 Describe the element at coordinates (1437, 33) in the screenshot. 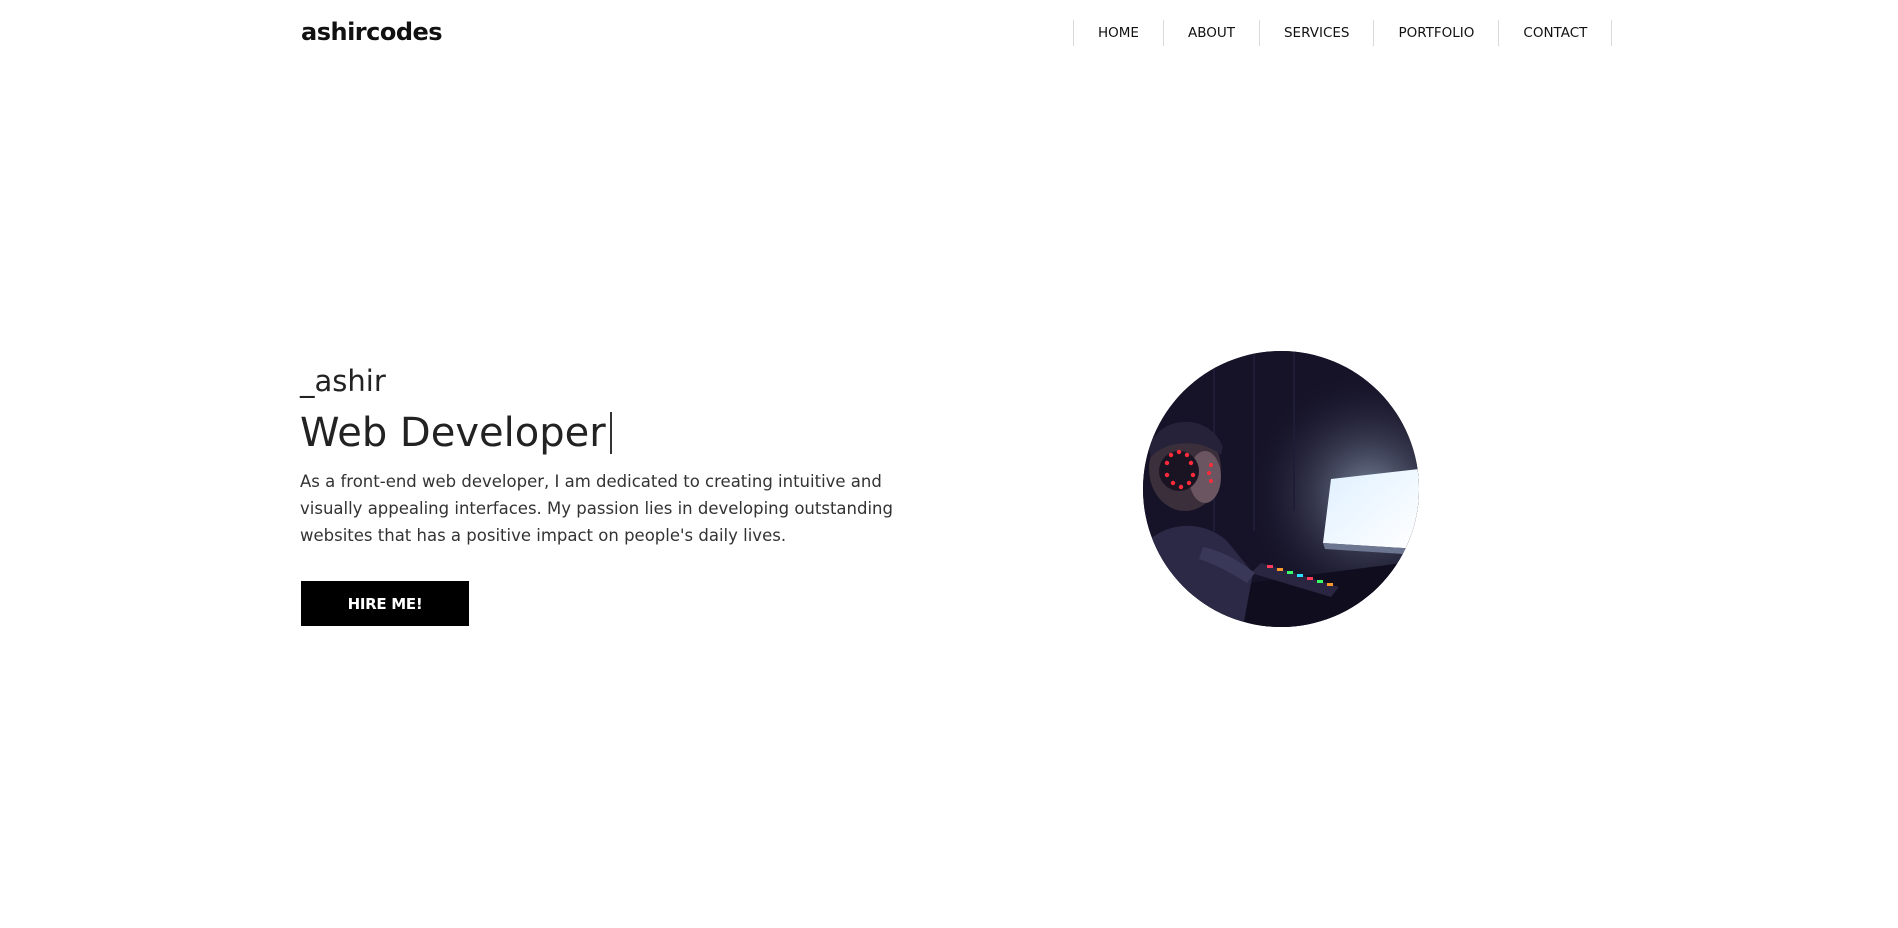

I see `nav-portfolio: PORTFOLIO` at that location.